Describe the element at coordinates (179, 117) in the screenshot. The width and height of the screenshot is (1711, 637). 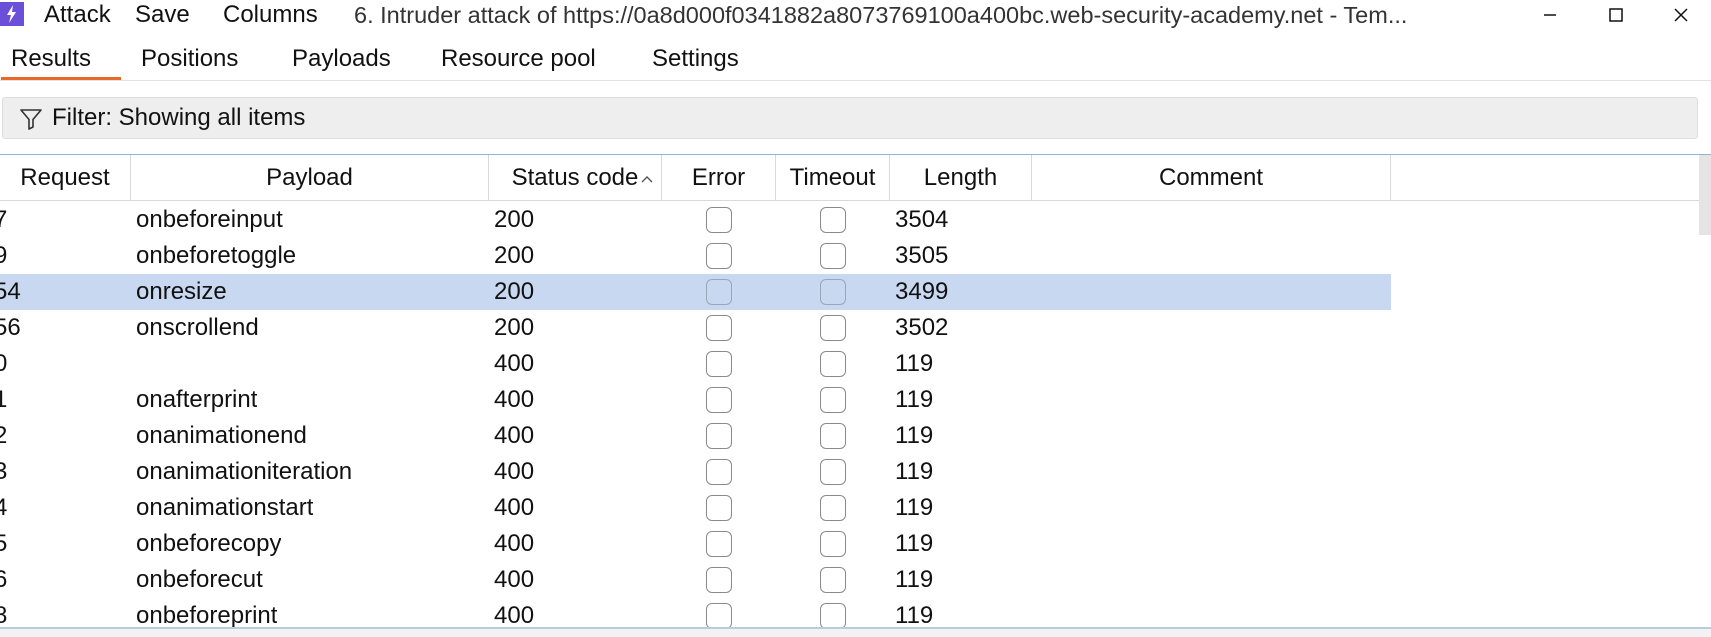
I see `filter-label: Filter: Showing all items` at that location.